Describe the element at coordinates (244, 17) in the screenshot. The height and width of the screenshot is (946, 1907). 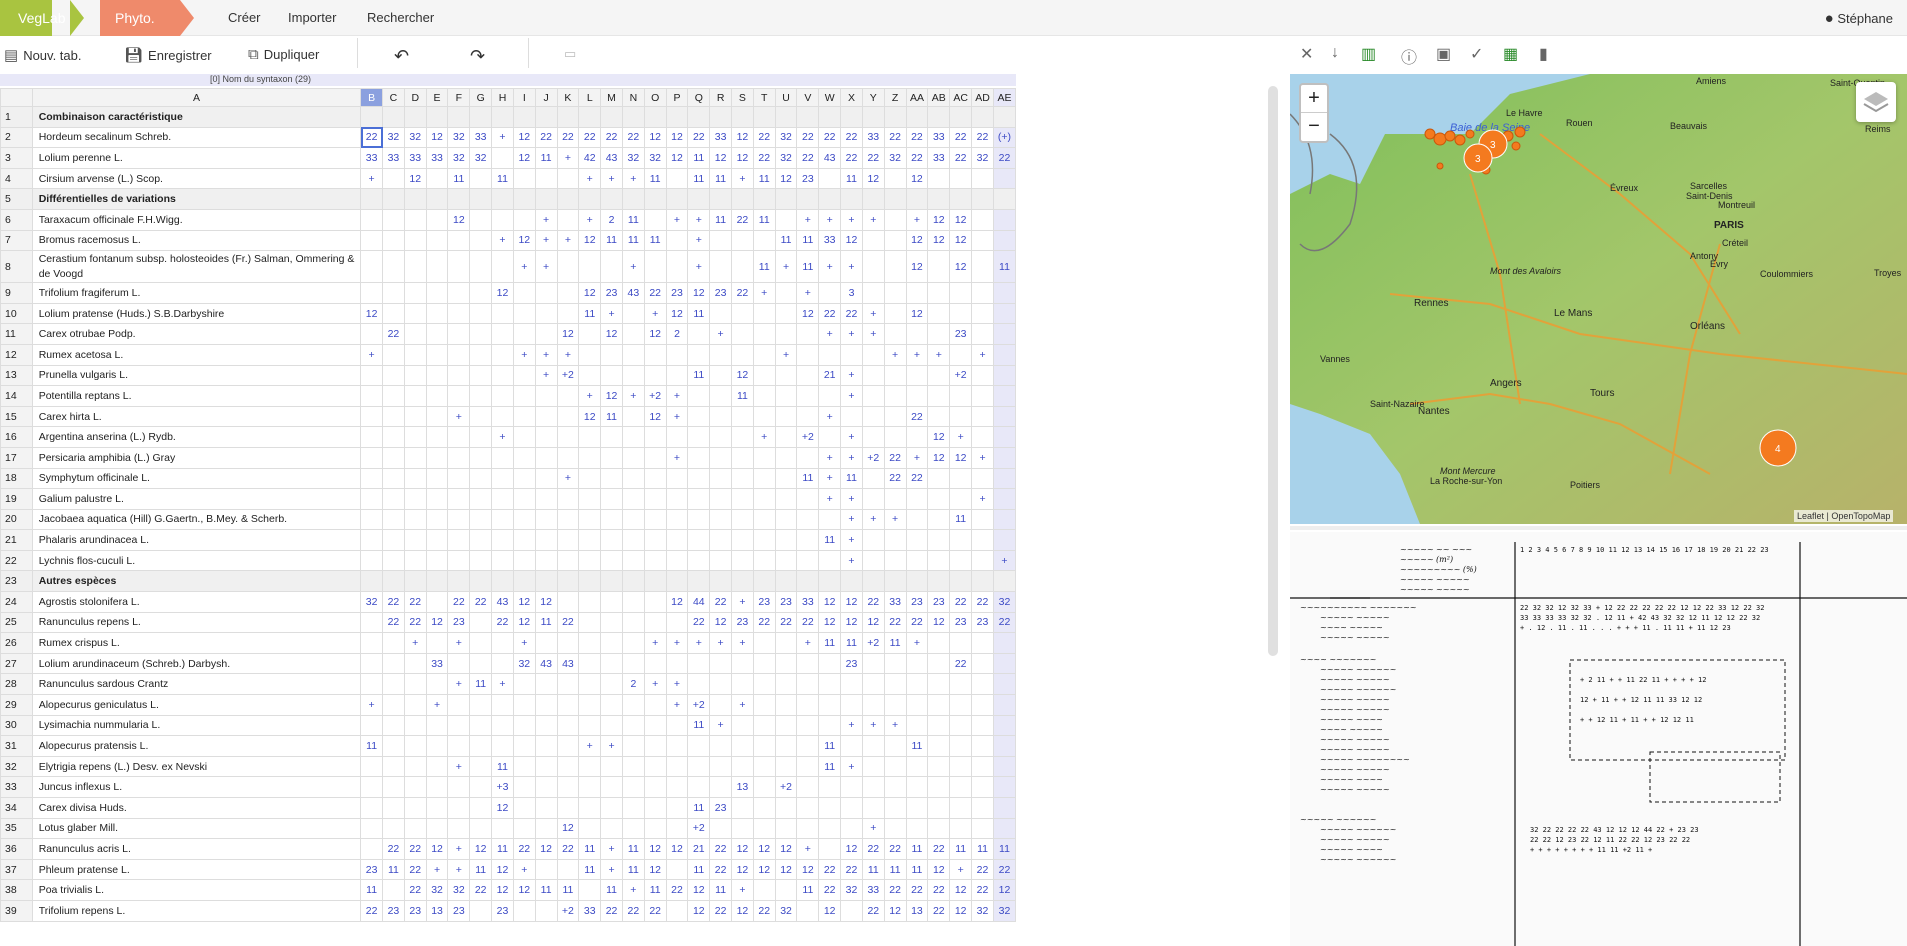
I see `nav-create: Créer` at that location.